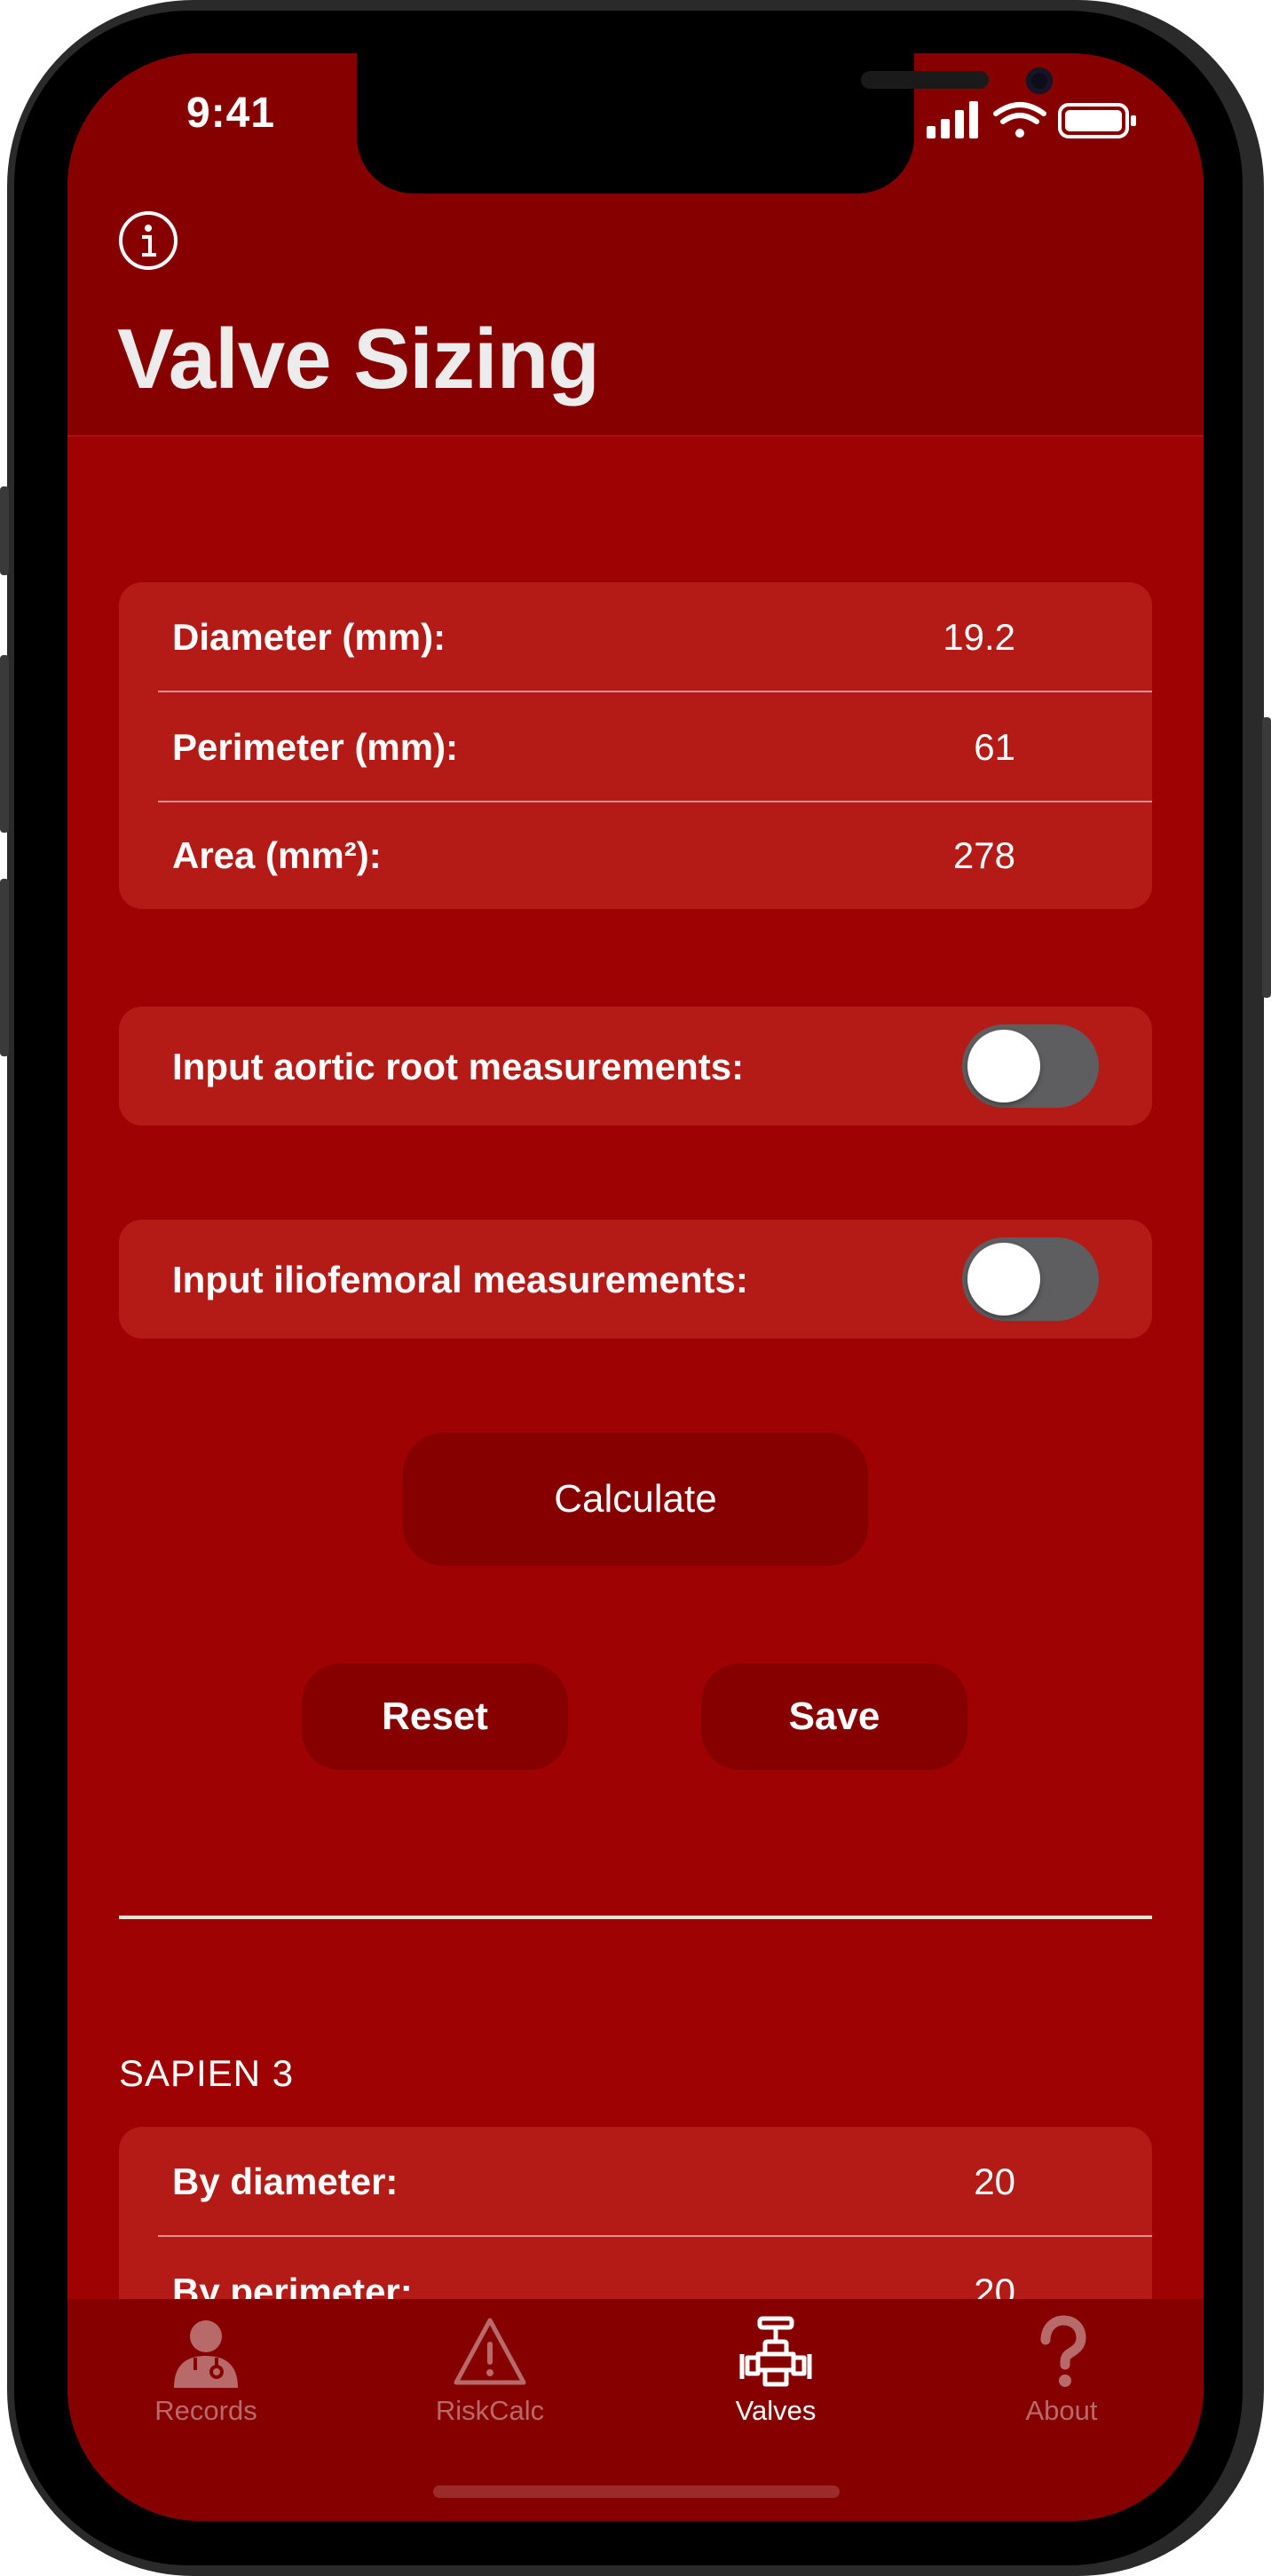 Image resolution: width=1271 pixels, height=2576 pixels. I want to click on area-value: 278, so click(984, 855).